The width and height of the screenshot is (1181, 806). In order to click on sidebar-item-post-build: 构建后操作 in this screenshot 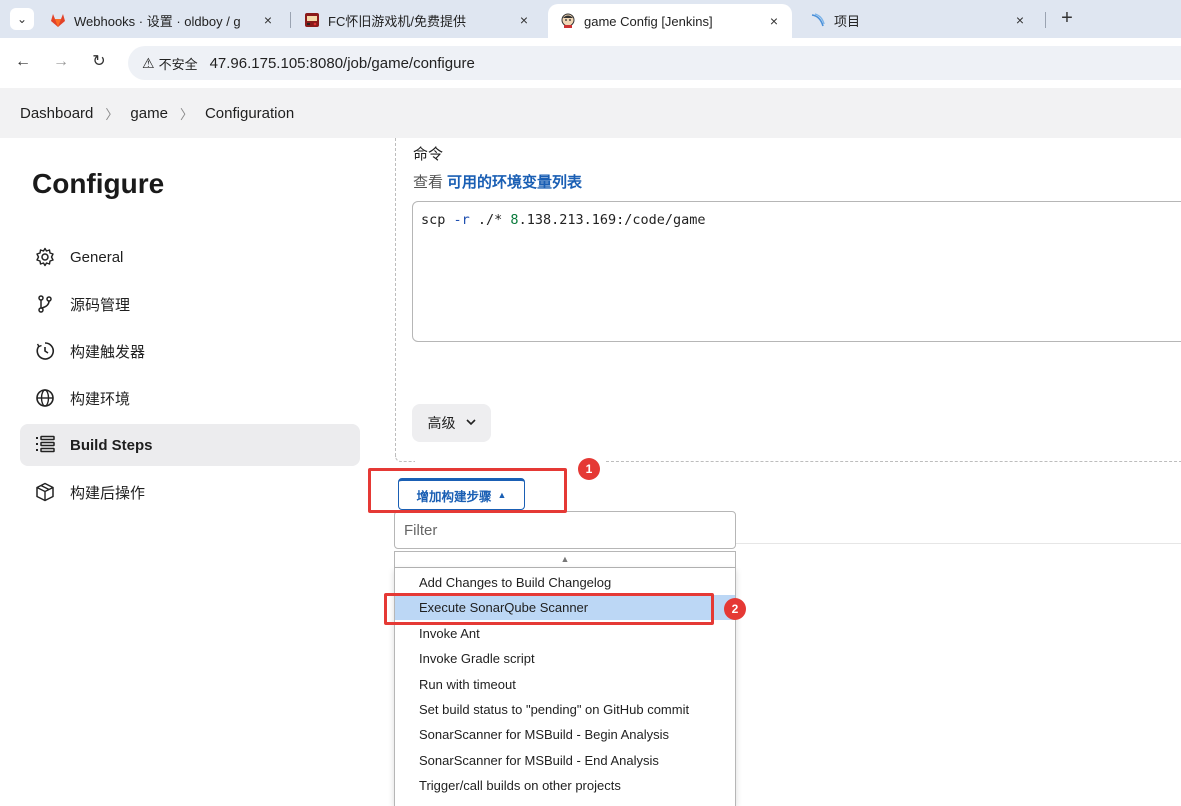, I will do `click(190, 492)`.